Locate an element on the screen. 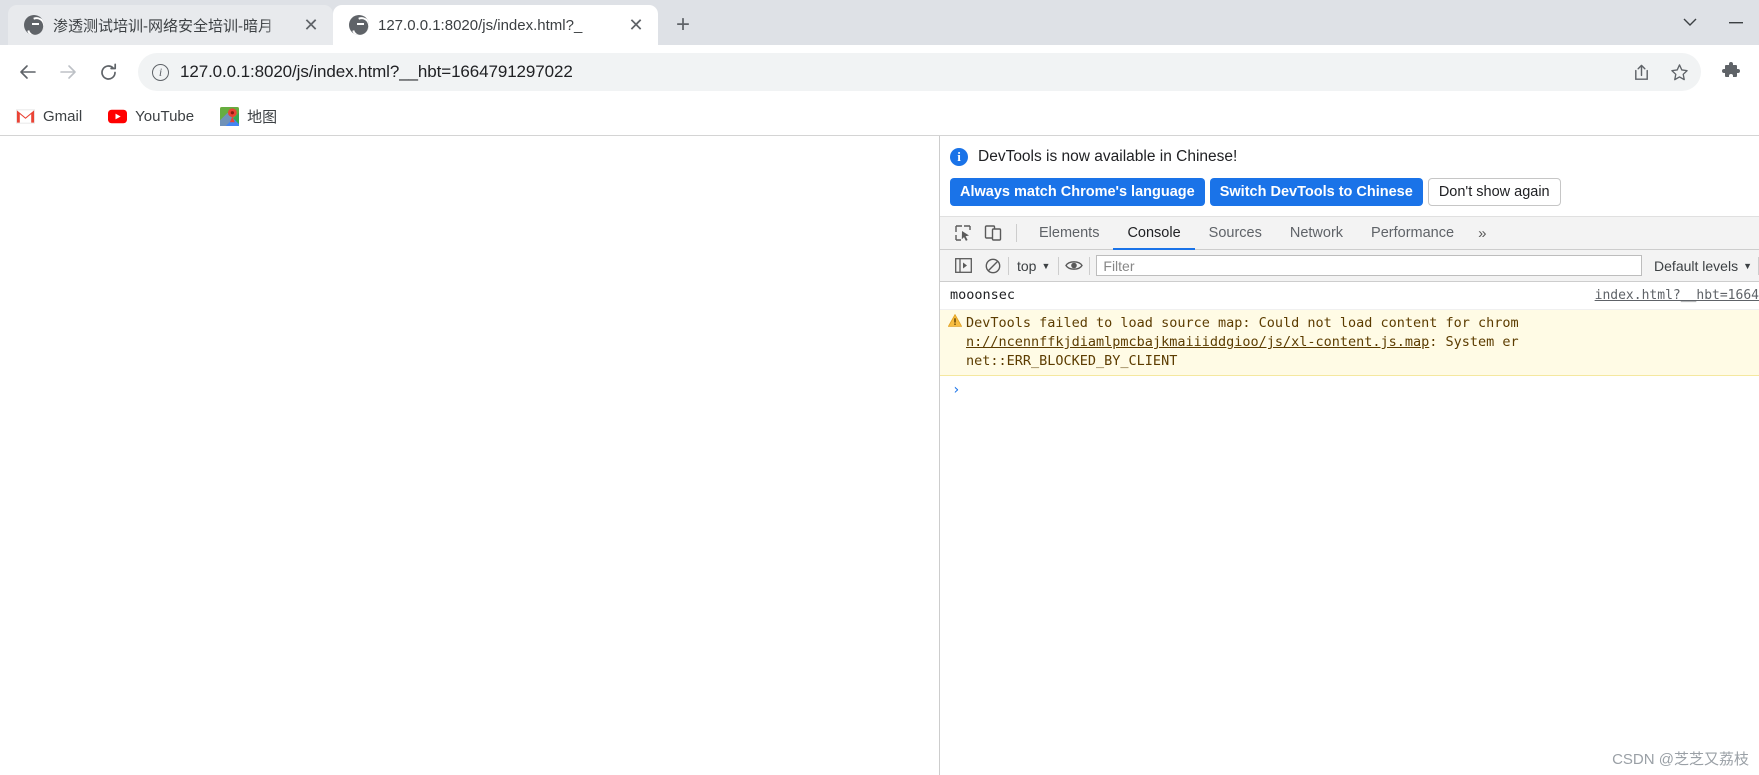 The width and height of the screenshot is (1759, 775). switch-devtools-language-button: Switch DevTools to Chinese is located at coordinates (1316, 192).